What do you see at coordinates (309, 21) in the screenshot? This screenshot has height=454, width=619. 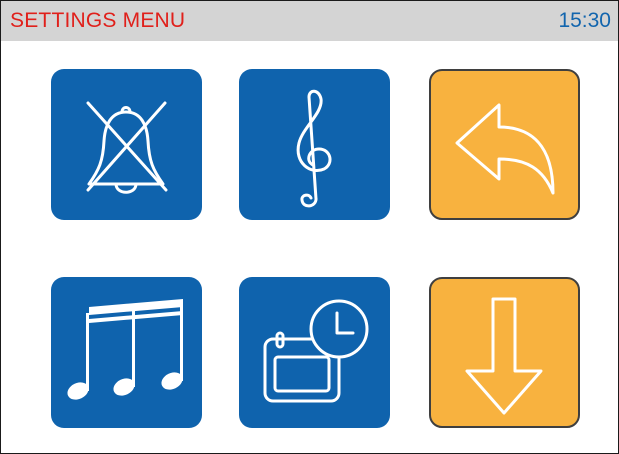 I see `header-bar: SETTINGS MENU 15:30` at bounding box center [309, 21].